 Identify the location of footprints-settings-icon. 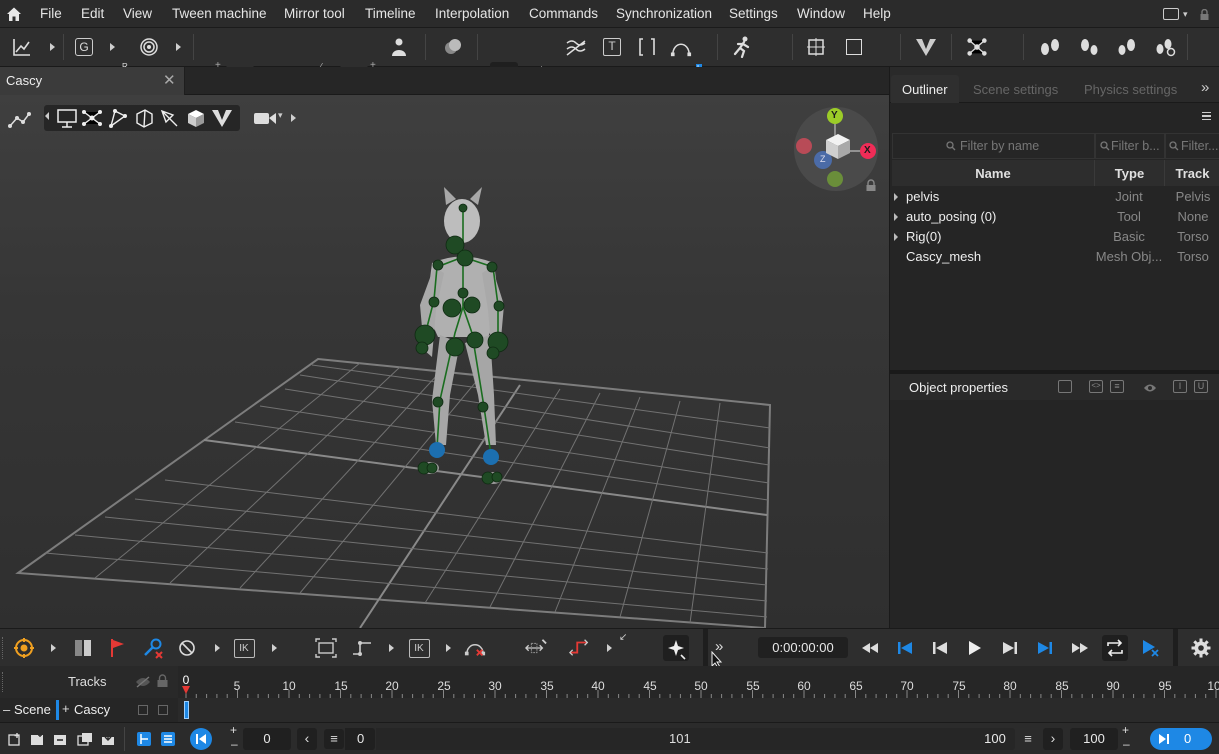
(1165, 47).